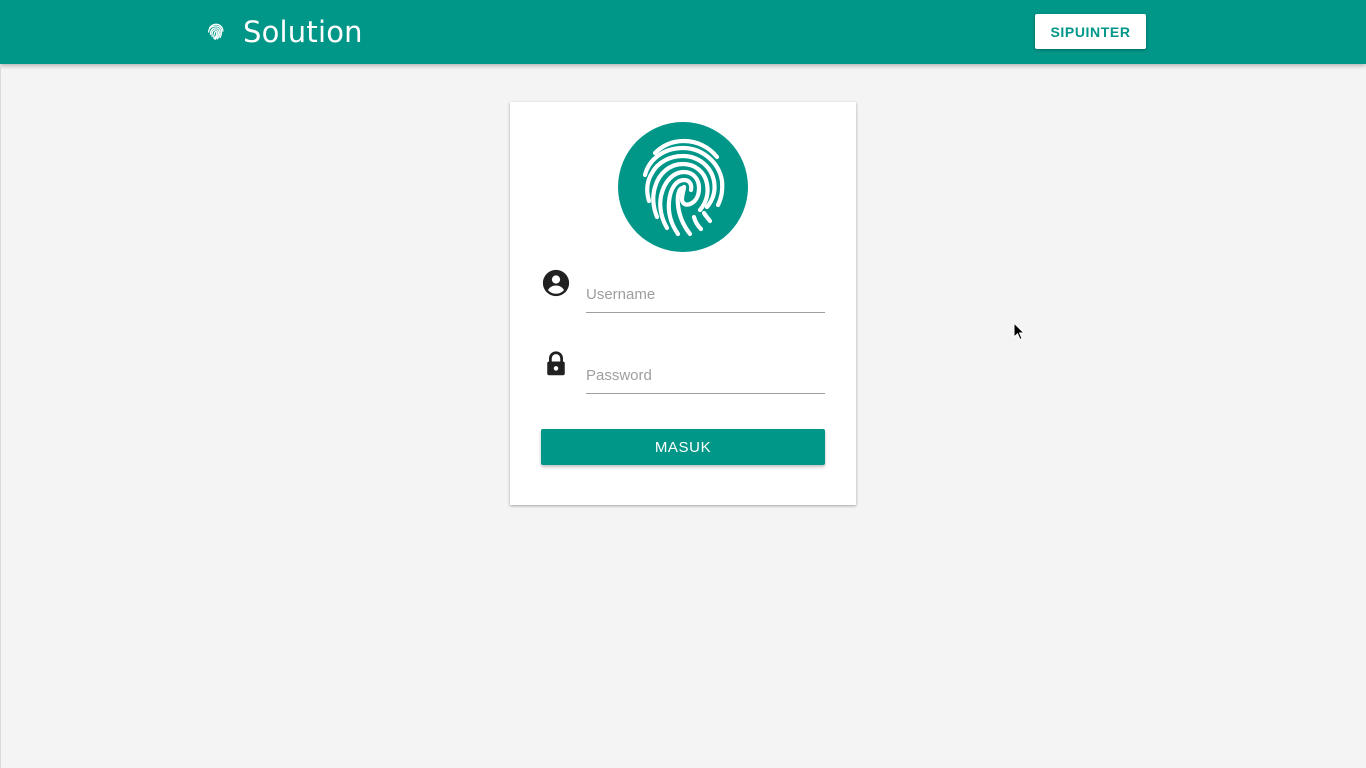 The height and width of the screenshot is (768, 1366). I want to click on masuk-button: MASUK, so click(683, 447).